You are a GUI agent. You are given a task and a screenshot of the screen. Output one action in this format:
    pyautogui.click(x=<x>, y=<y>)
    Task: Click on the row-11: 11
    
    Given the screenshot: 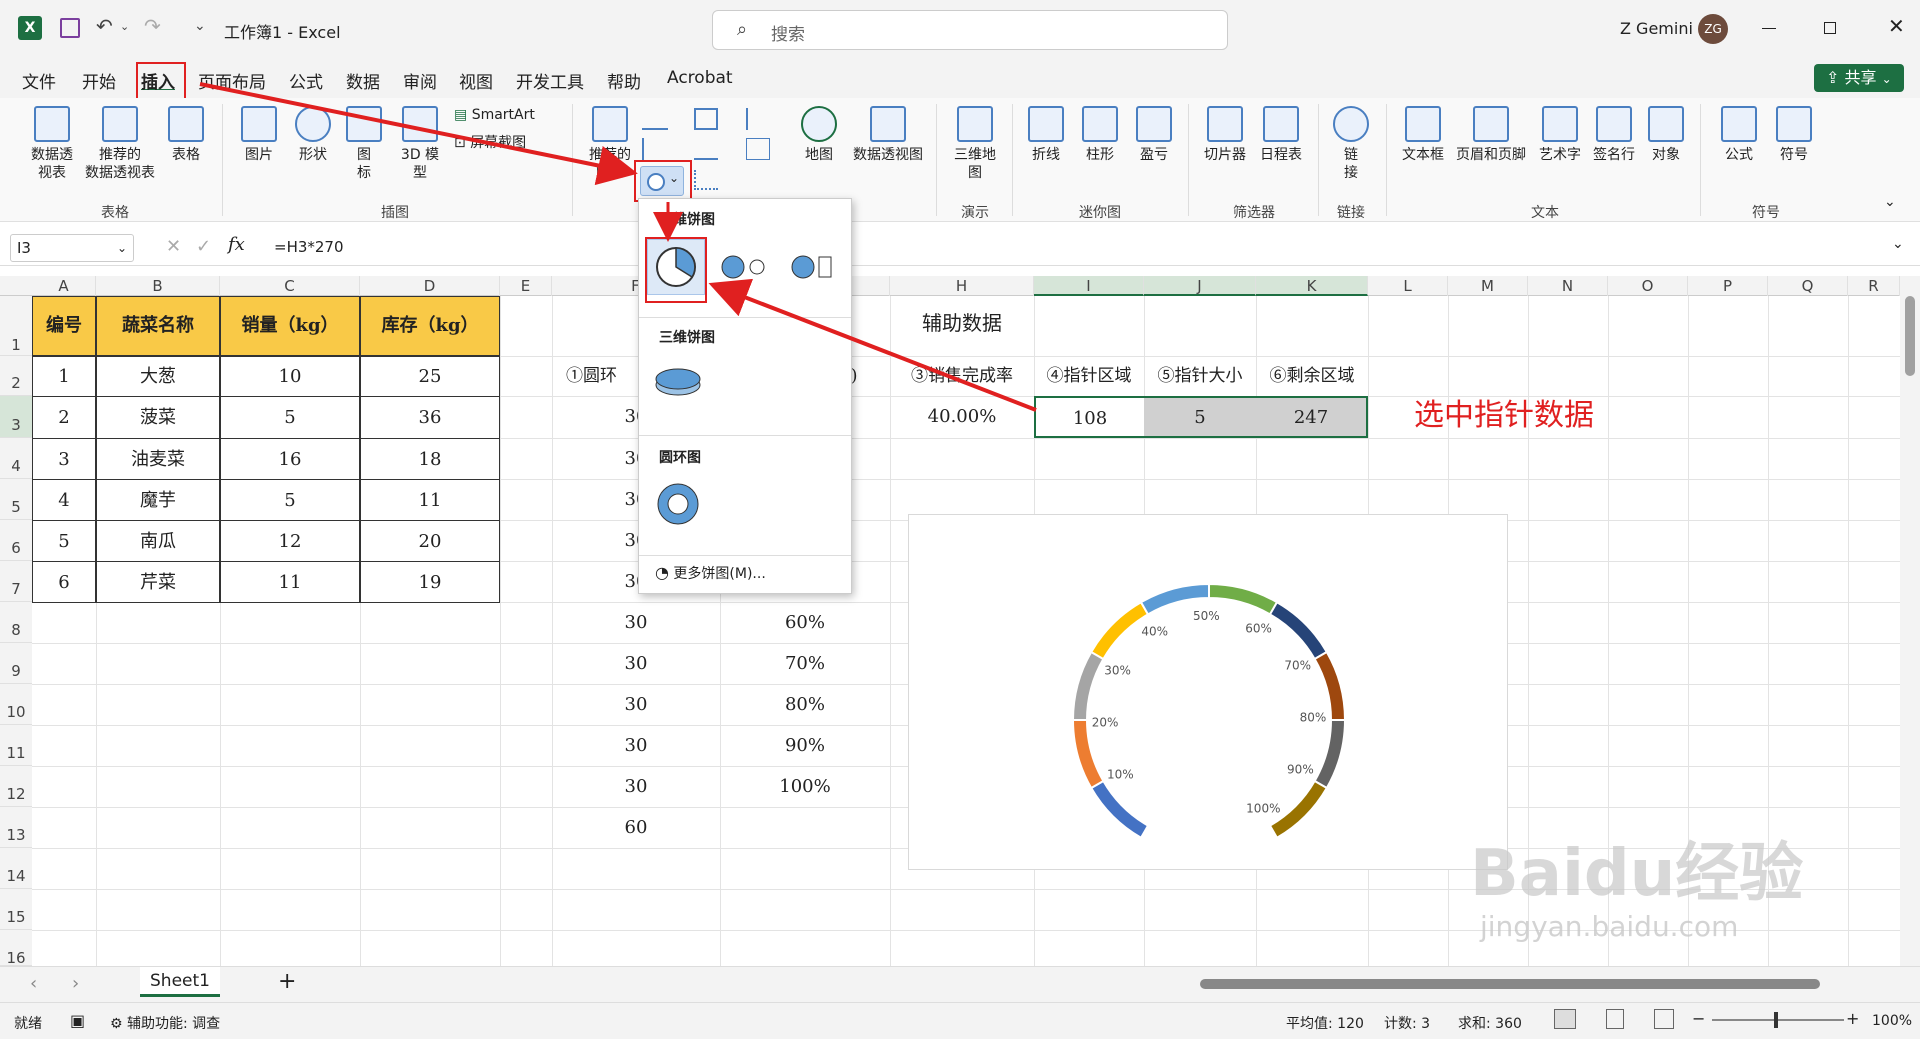 What is the action you would take?
    pyautogui.click(x=16, y=745)
    